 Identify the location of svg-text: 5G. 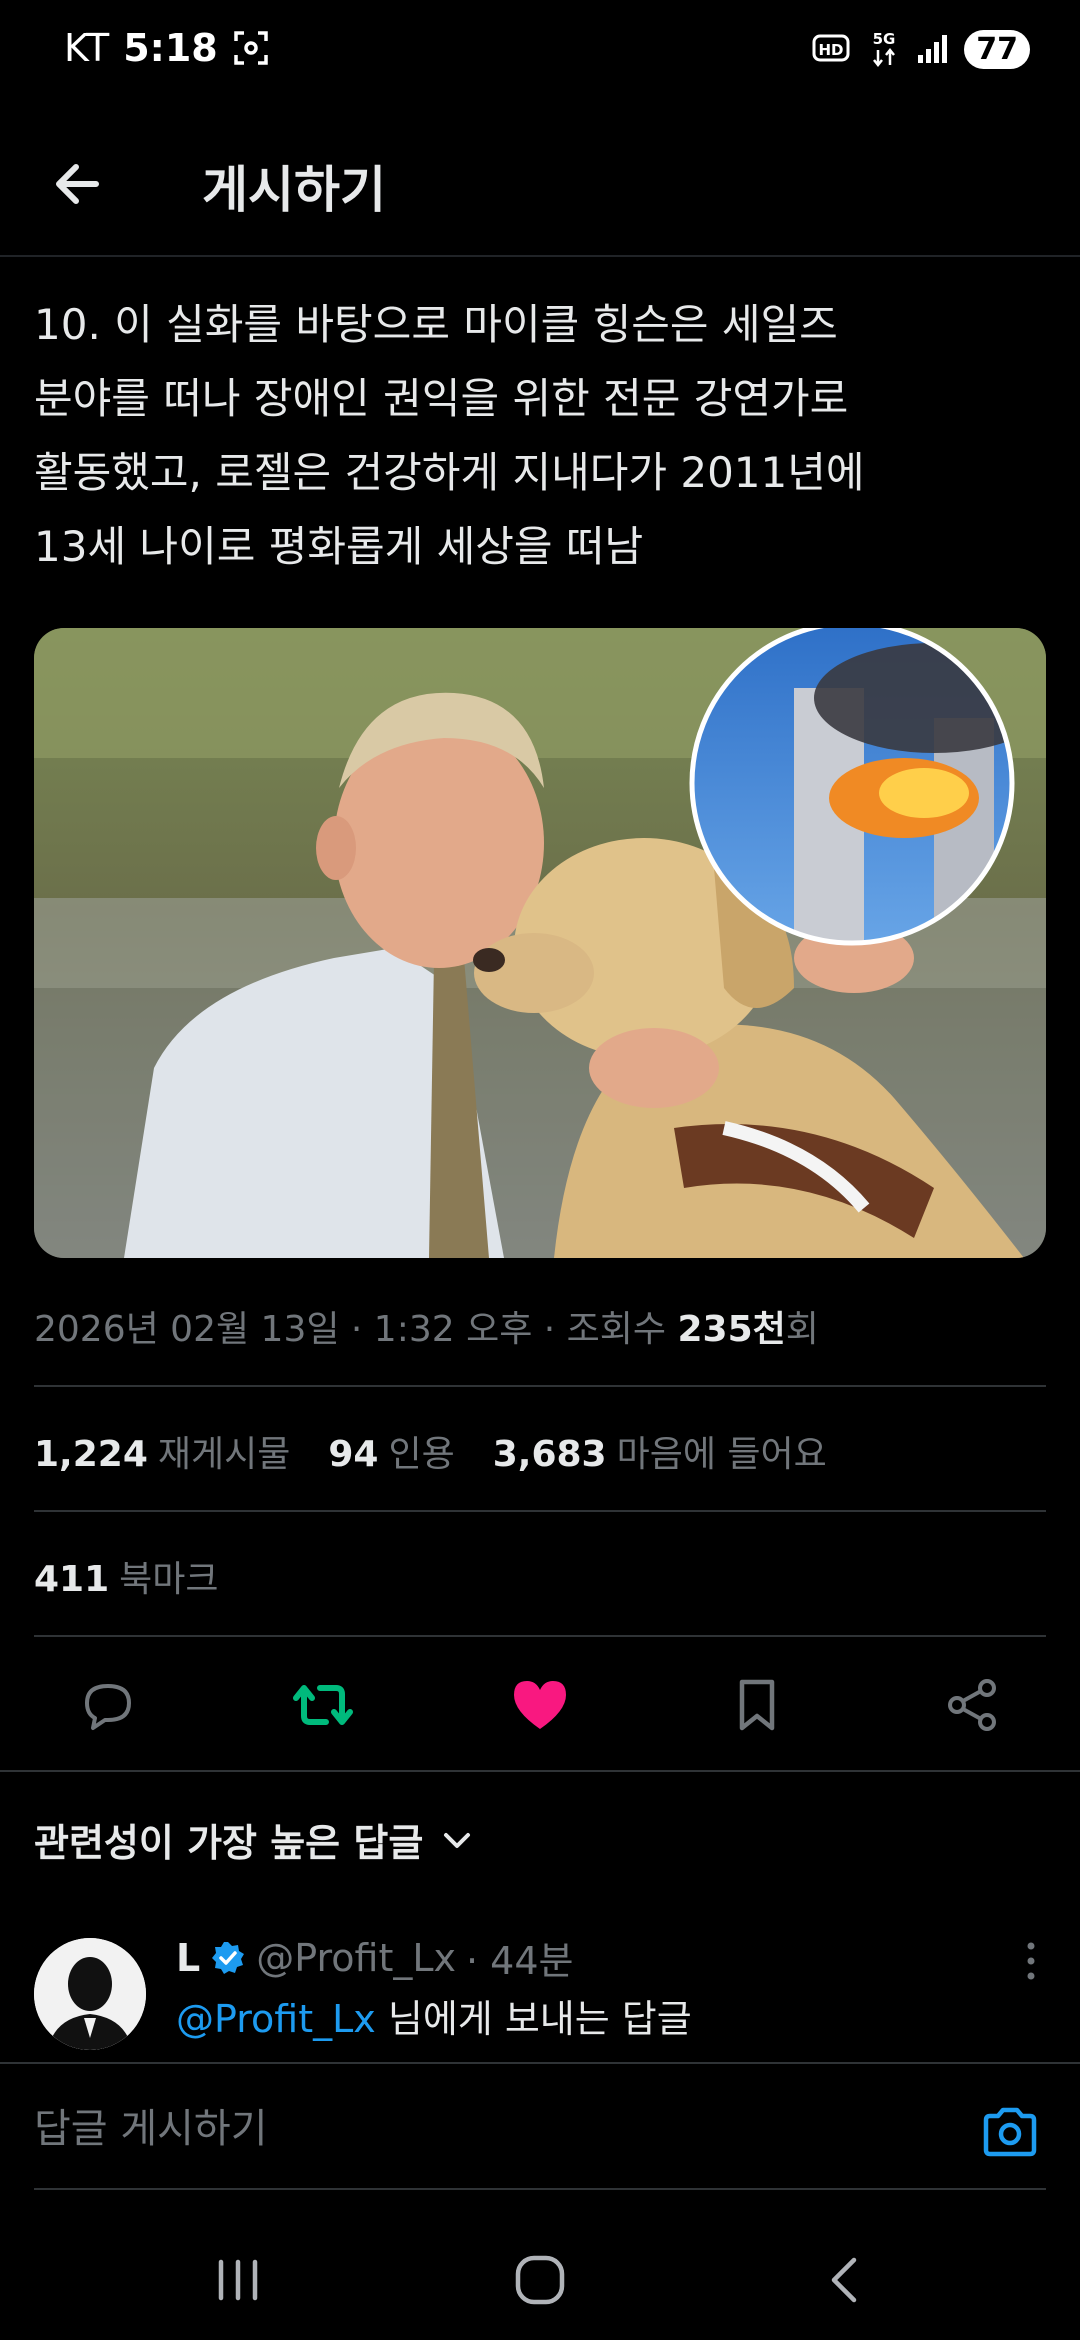
(884, 39).